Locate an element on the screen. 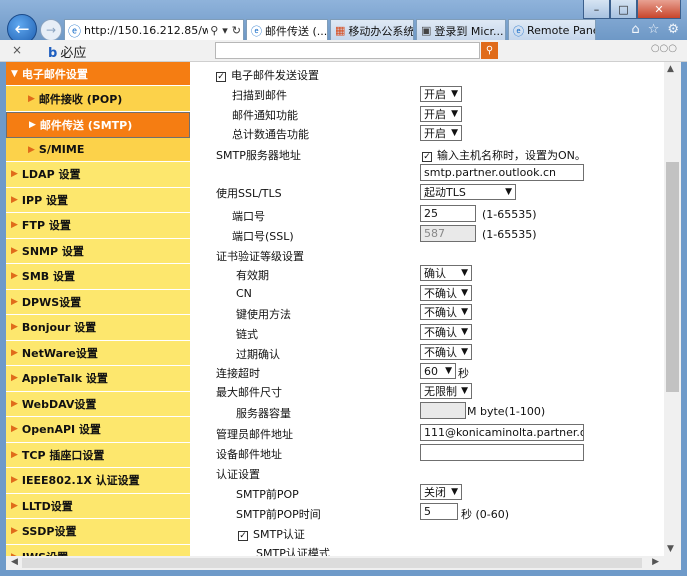  sidebar-item-6: ▶ FTP 设置 is located at coordinates (98, 226).